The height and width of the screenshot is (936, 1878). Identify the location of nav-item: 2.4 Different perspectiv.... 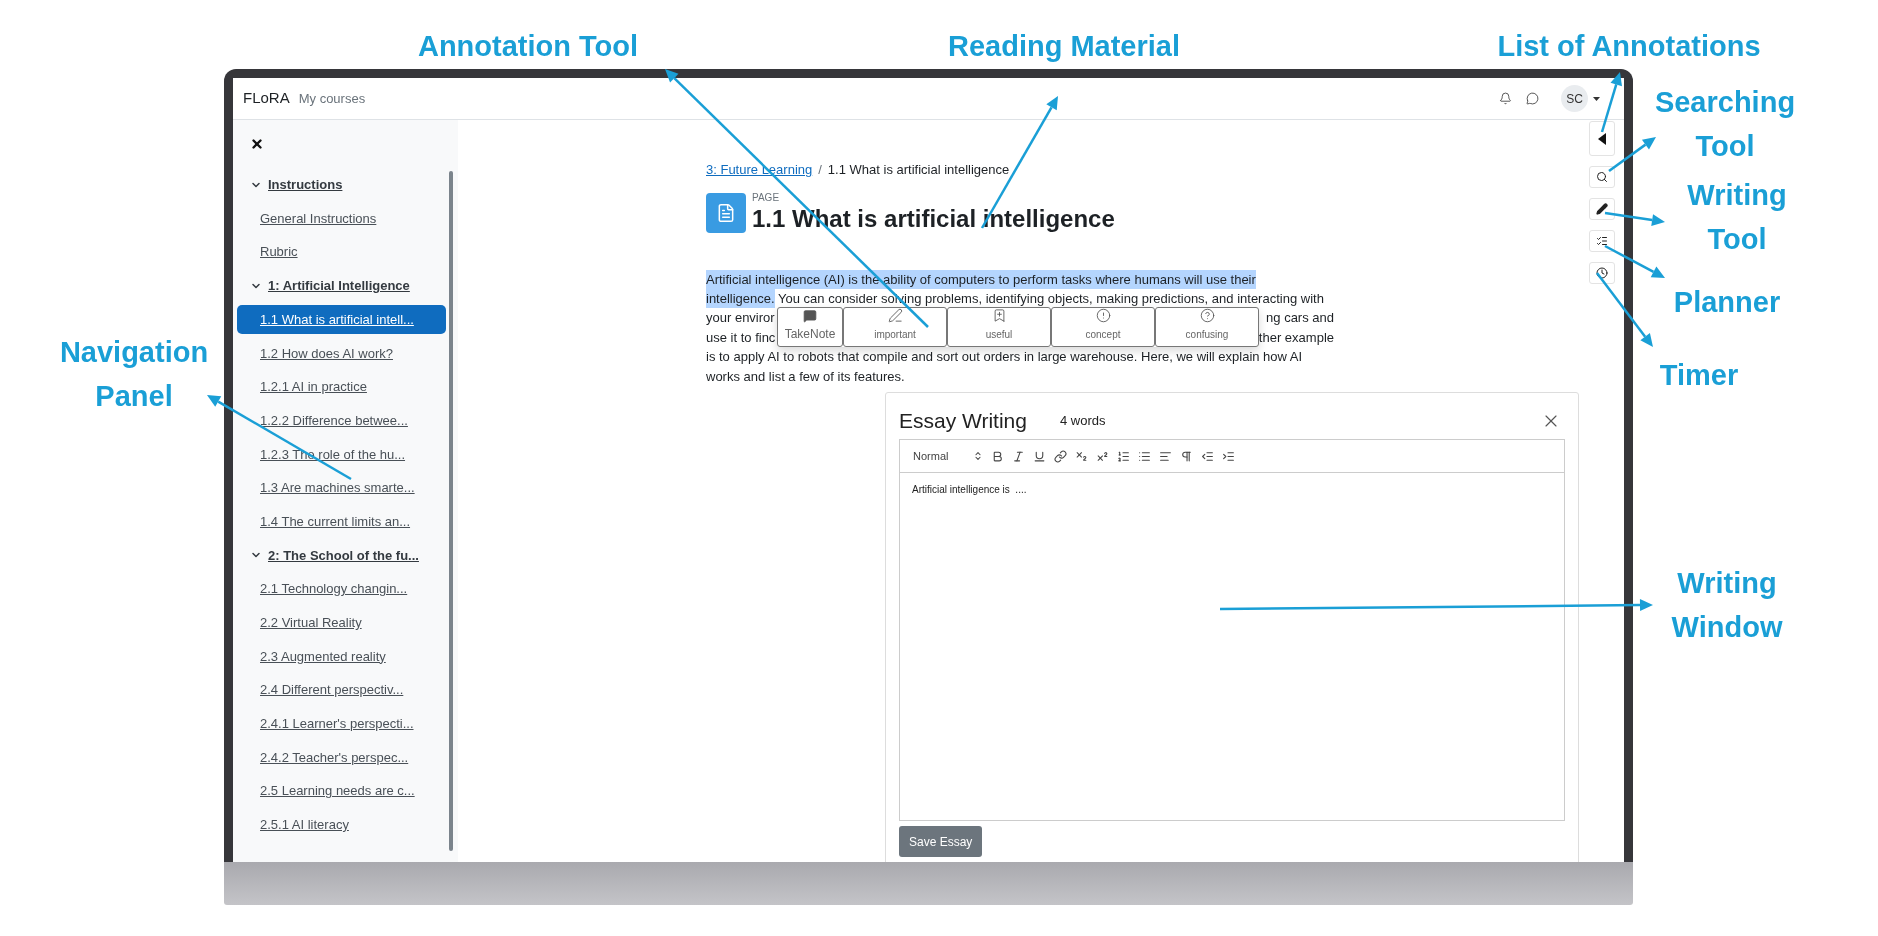
(341, 690).